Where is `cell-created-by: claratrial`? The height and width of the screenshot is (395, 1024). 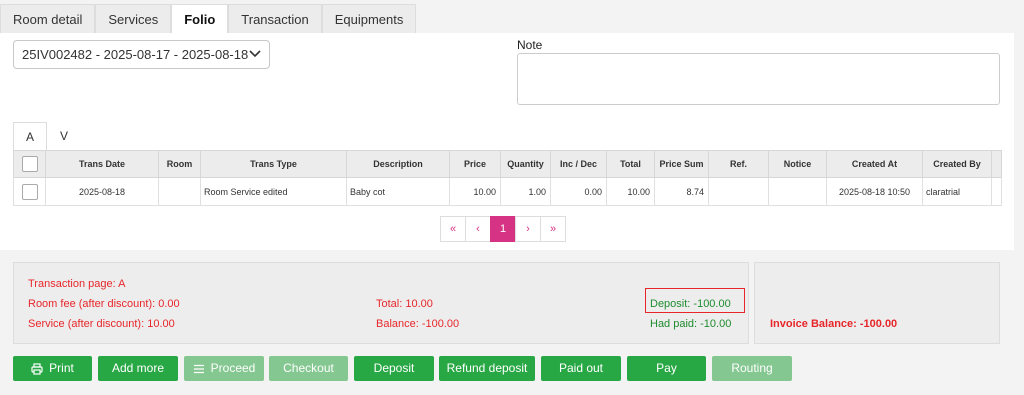
cell-created-by: claratrial is located at coordinates (957, 191).